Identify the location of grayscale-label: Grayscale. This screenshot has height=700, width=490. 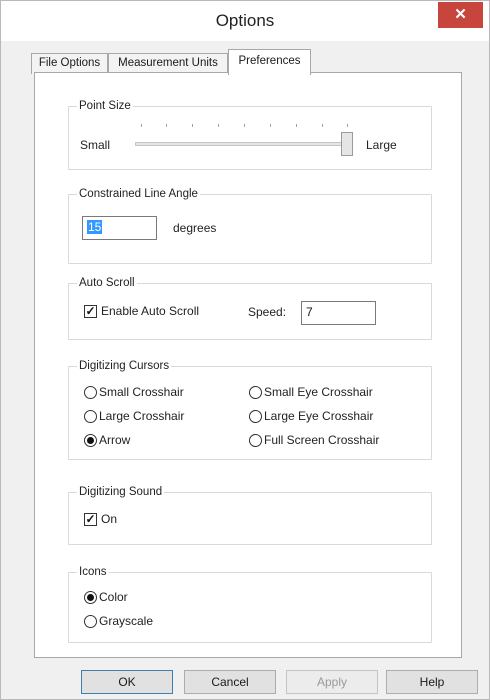
(126, 621).